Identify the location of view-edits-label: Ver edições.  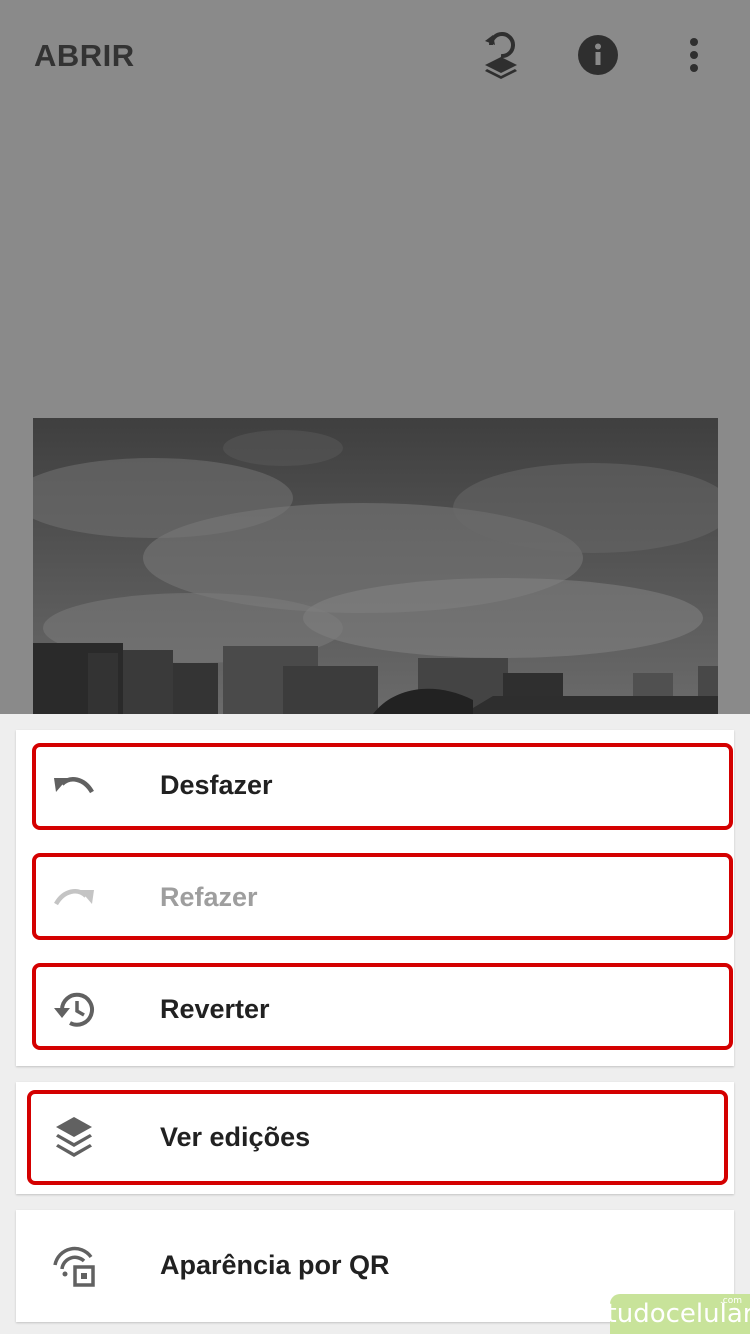
(235, 1137).